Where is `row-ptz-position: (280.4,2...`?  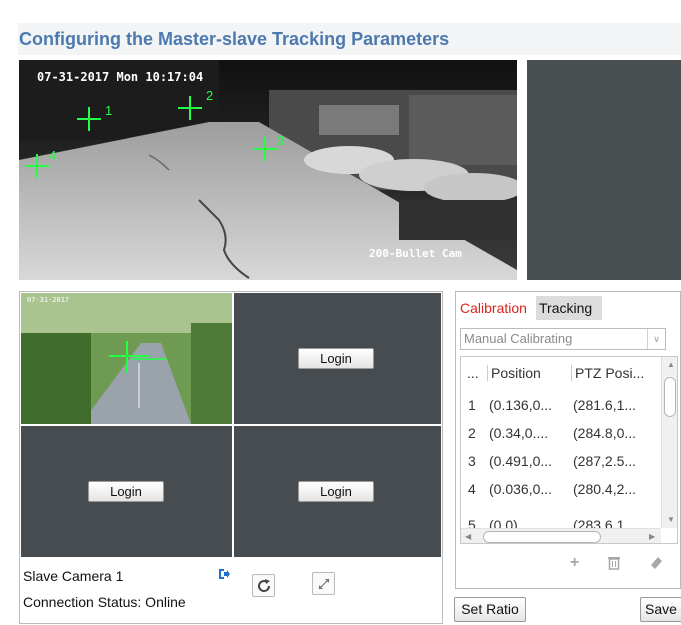
row-ptz-position: (280.4,2... is located at coordinates (605, 489).